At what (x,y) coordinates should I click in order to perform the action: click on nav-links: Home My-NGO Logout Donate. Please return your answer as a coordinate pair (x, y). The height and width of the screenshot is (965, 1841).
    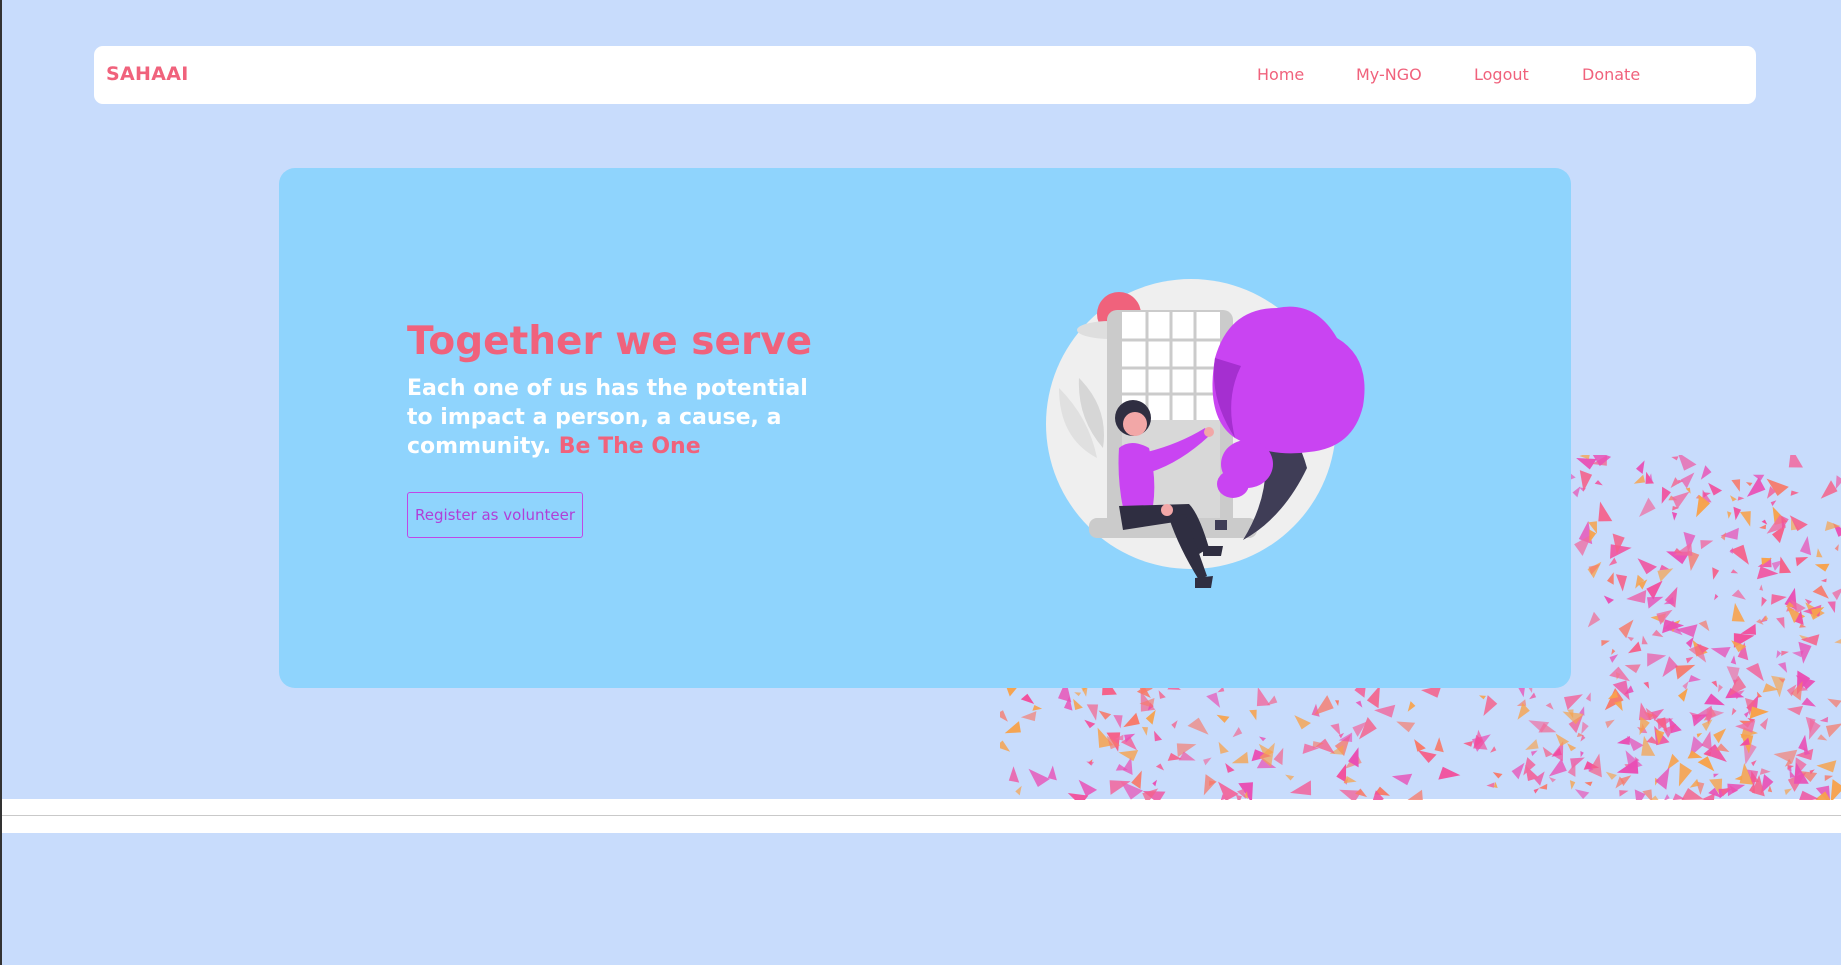
    Looking at the image, I should click on (925, 75).